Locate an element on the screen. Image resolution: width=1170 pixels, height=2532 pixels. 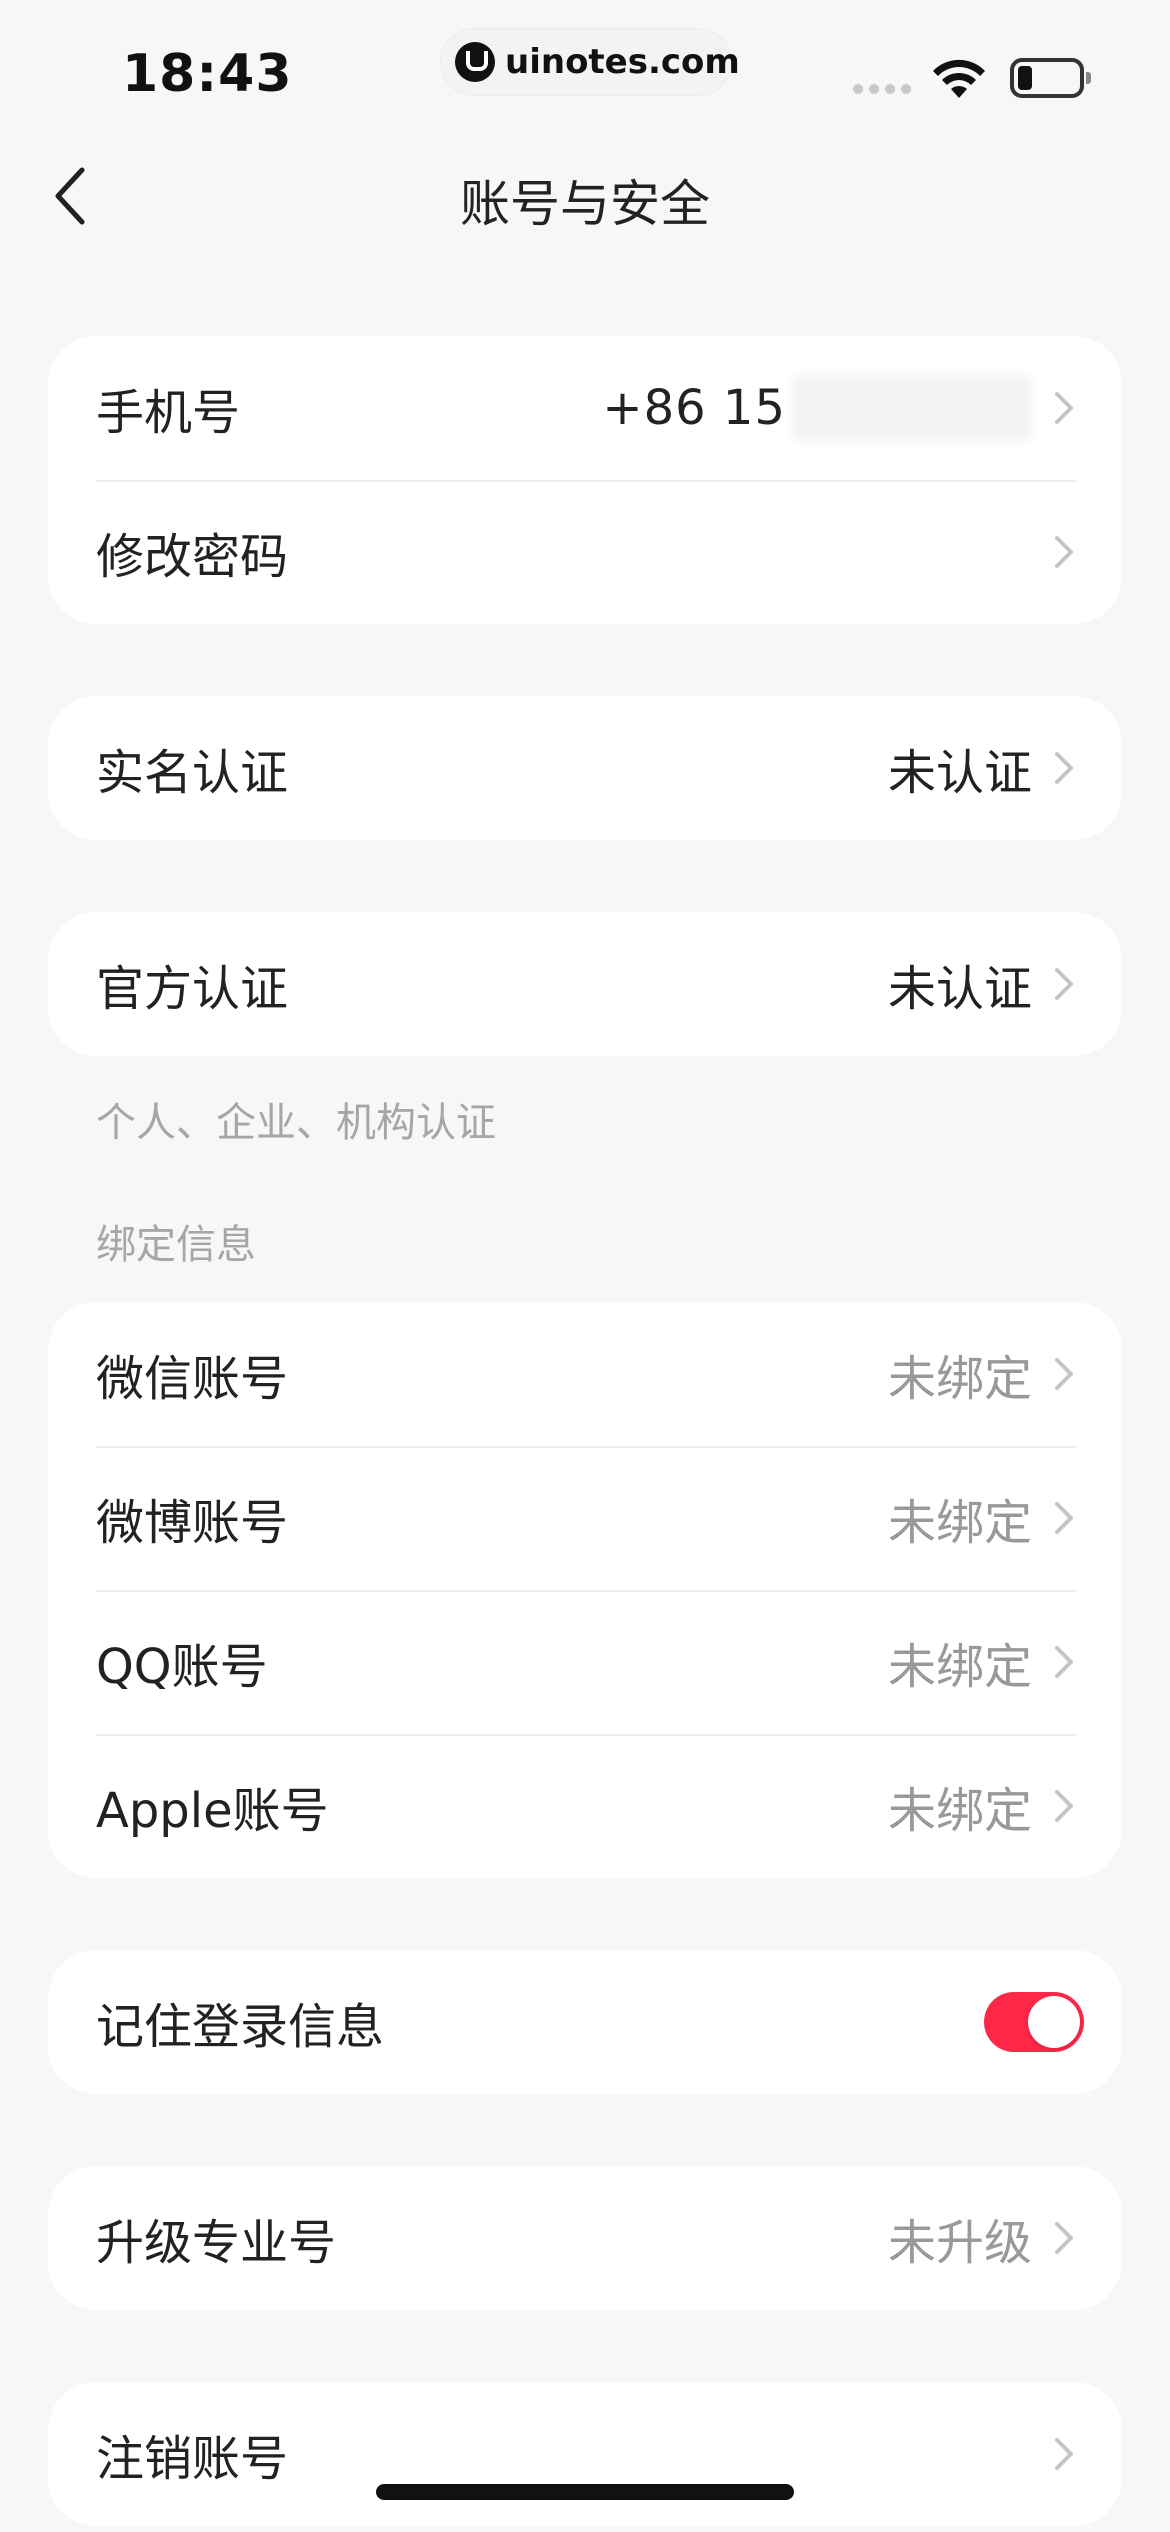
watermark-pill: uinotes.com is located at coordinates (590, 62).